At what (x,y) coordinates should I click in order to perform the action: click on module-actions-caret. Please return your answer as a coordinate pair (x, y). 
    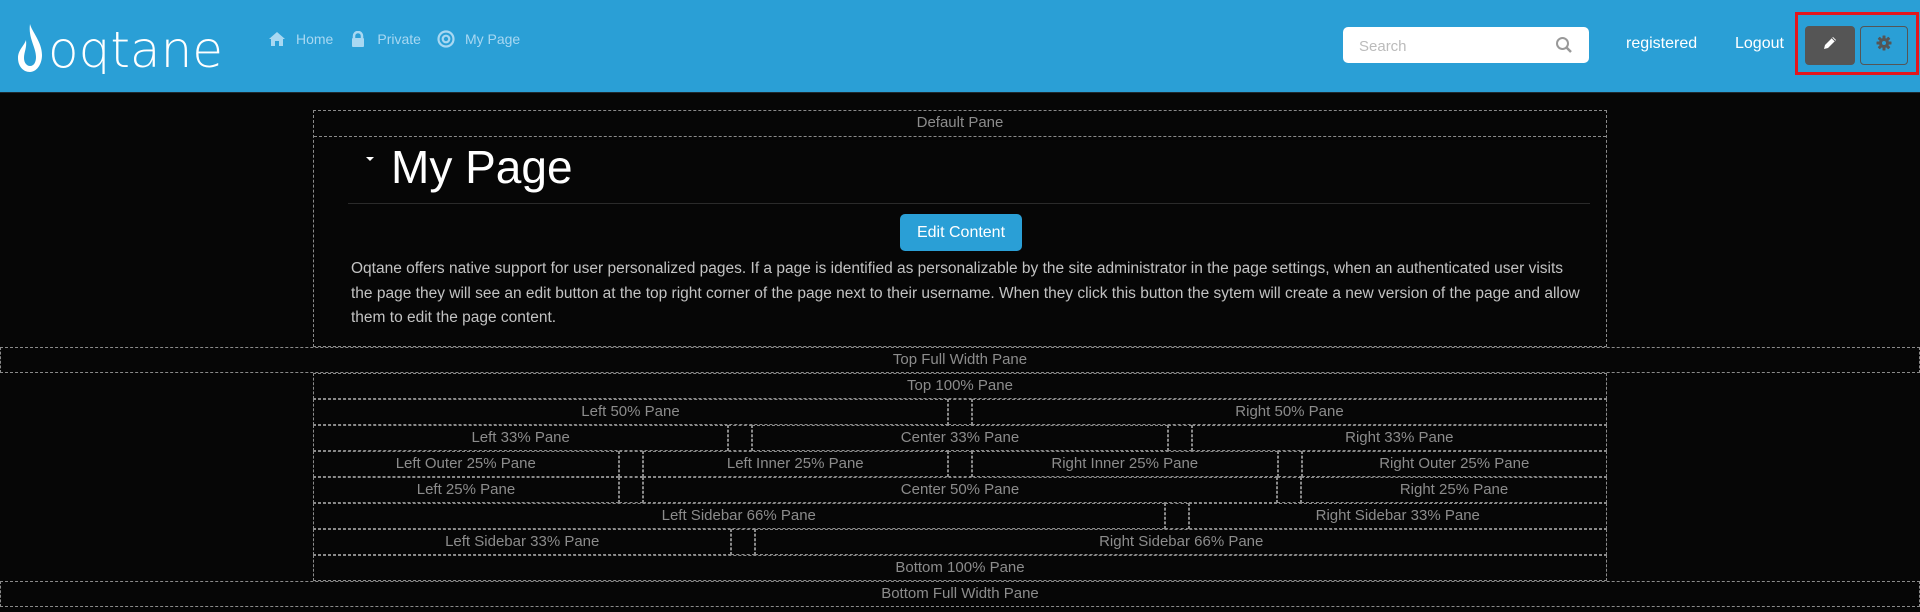
    Looking at the image, I should click on (370, 159).